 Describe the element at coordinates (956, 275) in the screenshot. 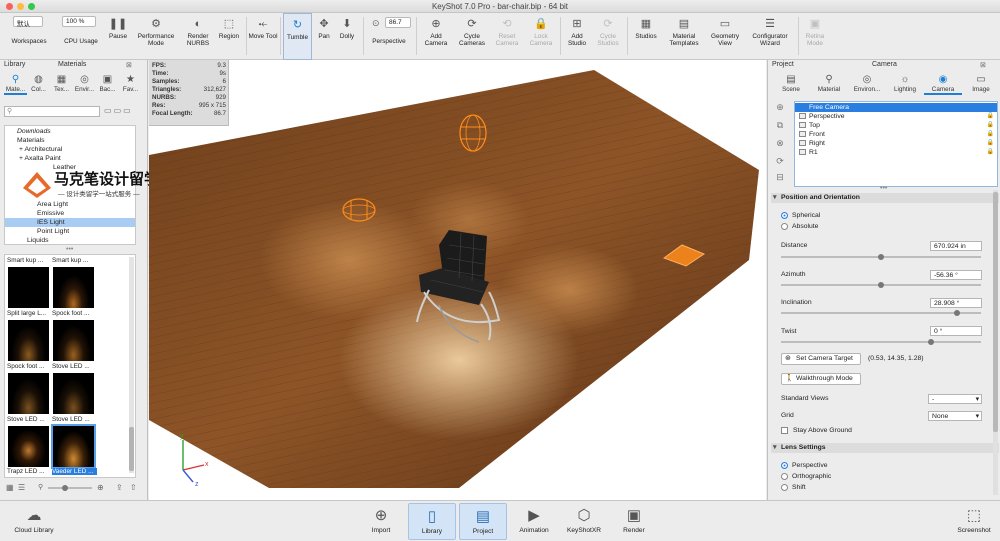

I see `azimuth-field: -56.36 °` at that location.